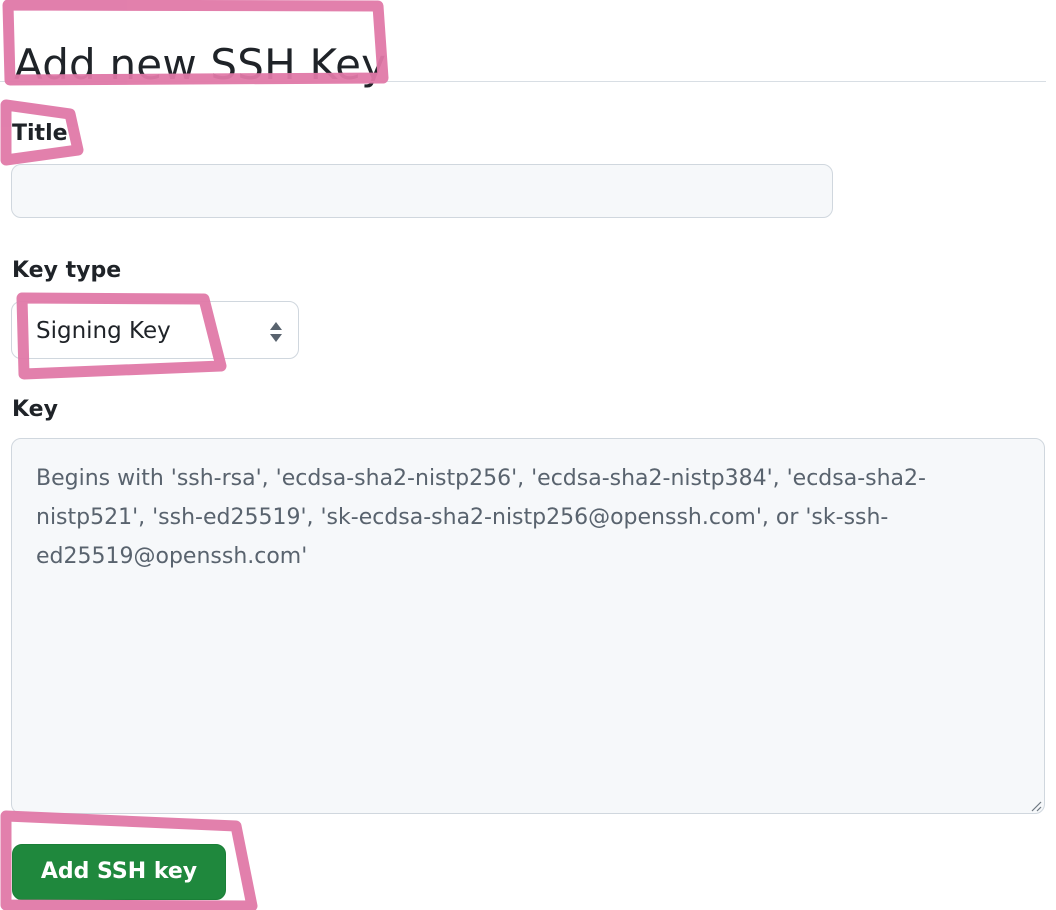  I want to click on resize-handle-icon, so click(1036, 806).